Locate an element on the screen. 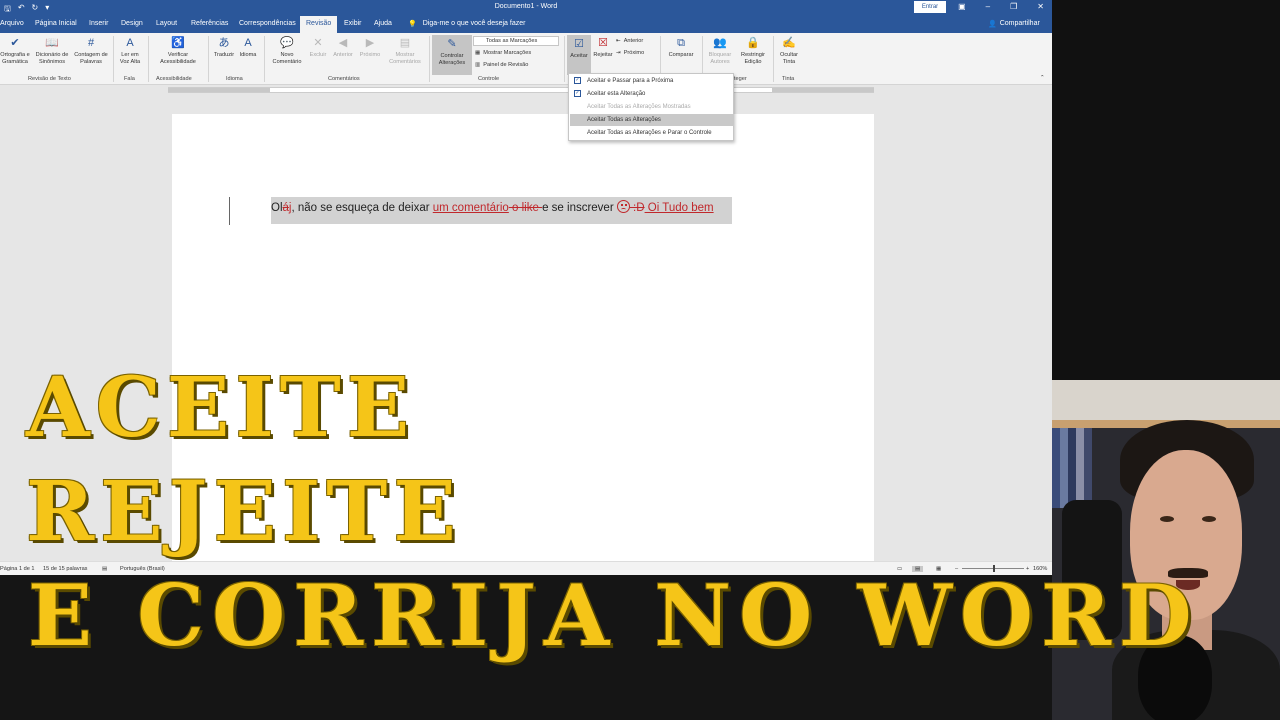  next-comment-icon: ▶ is located at coordinates (370, 43).